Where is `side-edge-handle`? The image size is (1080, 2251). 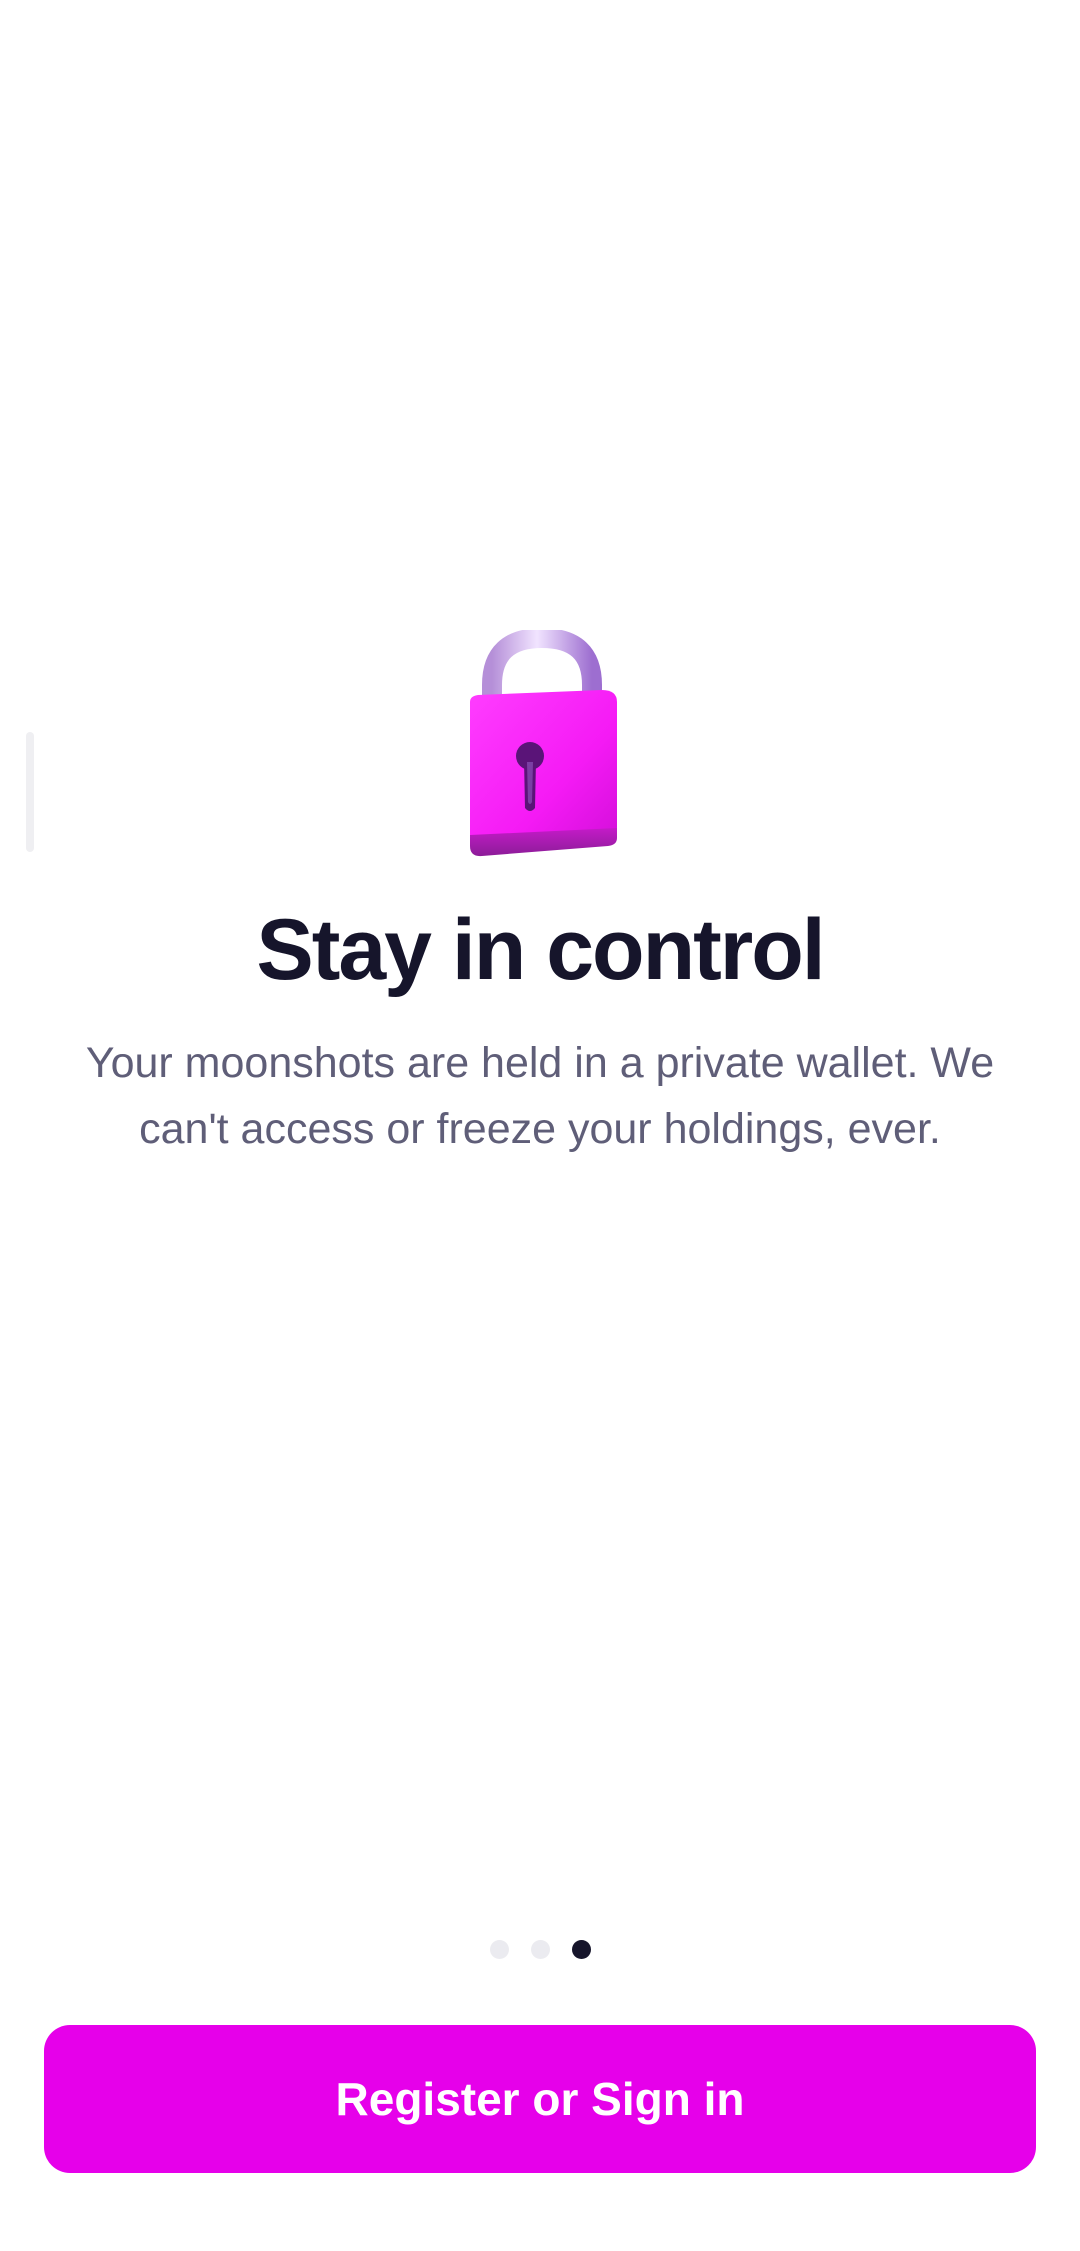 side-edge-handle is located at coordinates (30, 792).